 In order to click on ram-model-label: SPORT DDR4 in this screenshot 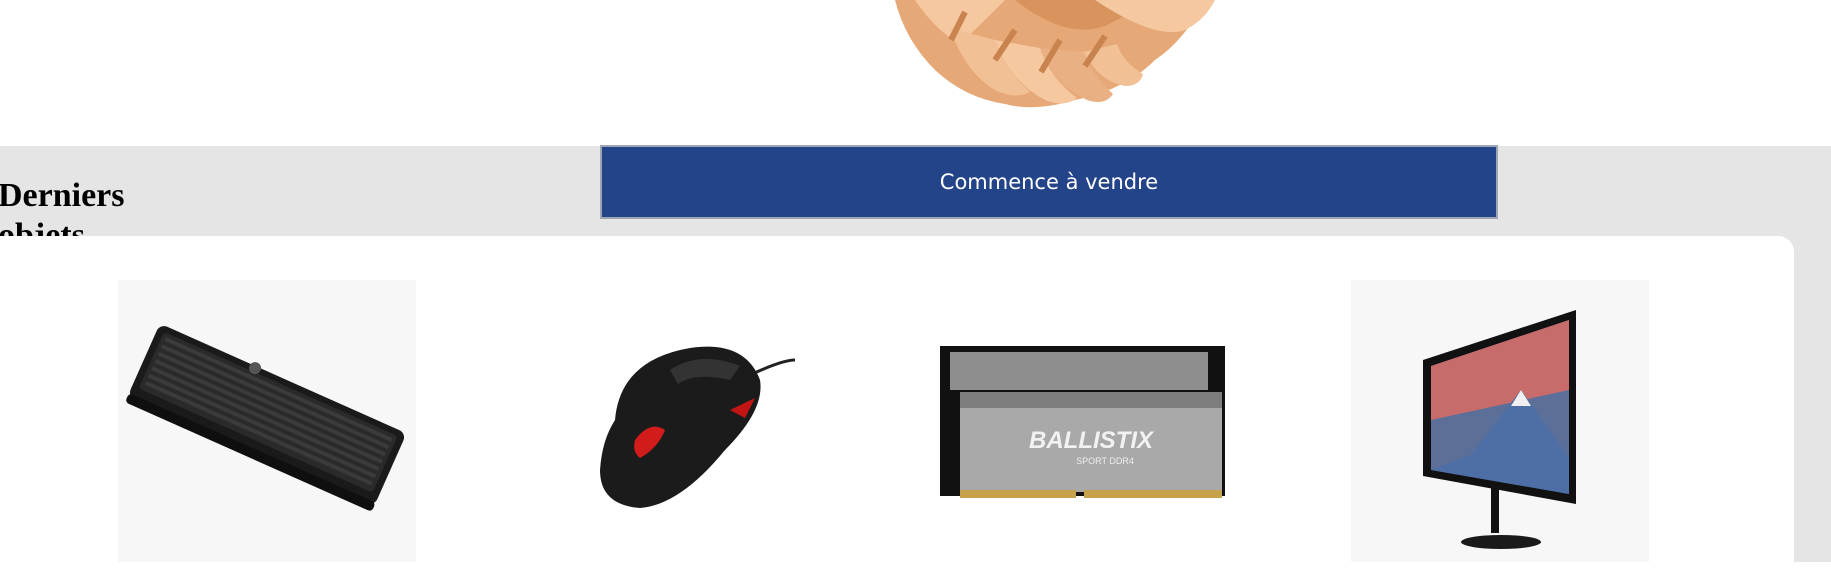, I will do `click(1105, 461)`.